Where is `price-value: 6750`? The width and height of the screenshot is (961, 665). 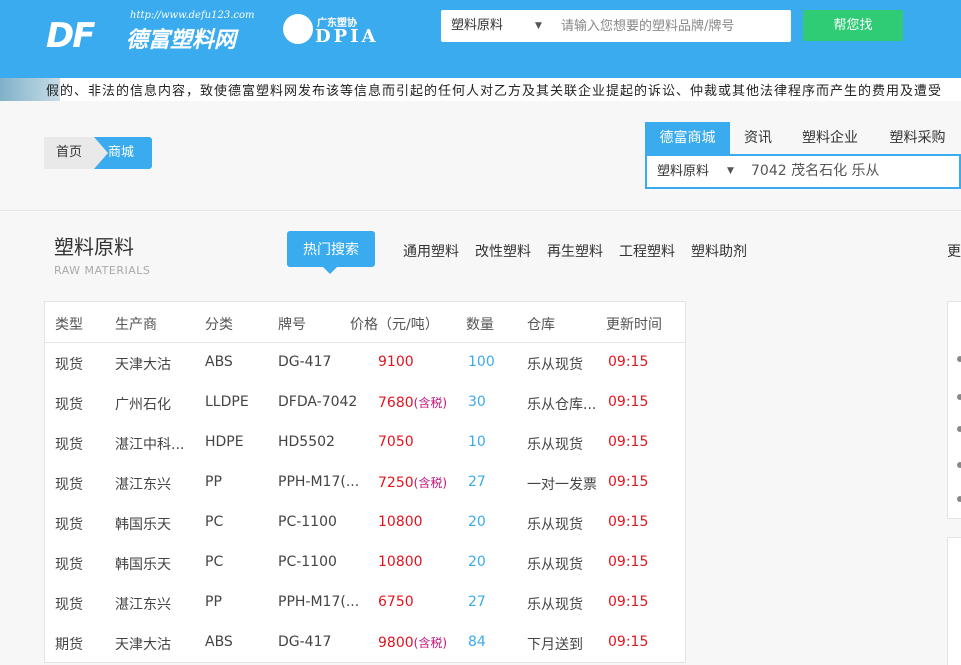
price-value: 6750 is located at coordinates (396, 602).